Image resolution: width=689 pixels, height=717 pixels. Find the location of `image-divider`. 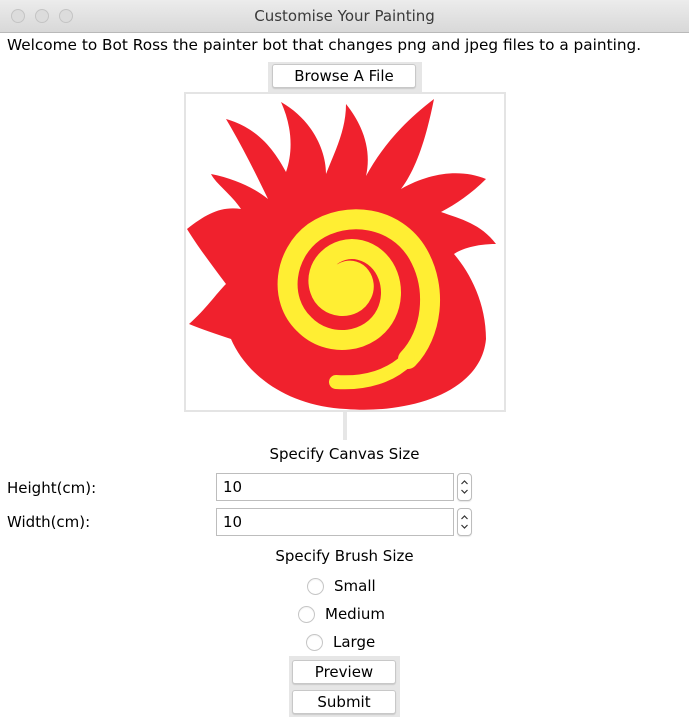

image-divider is located at coordinates (345, 426).